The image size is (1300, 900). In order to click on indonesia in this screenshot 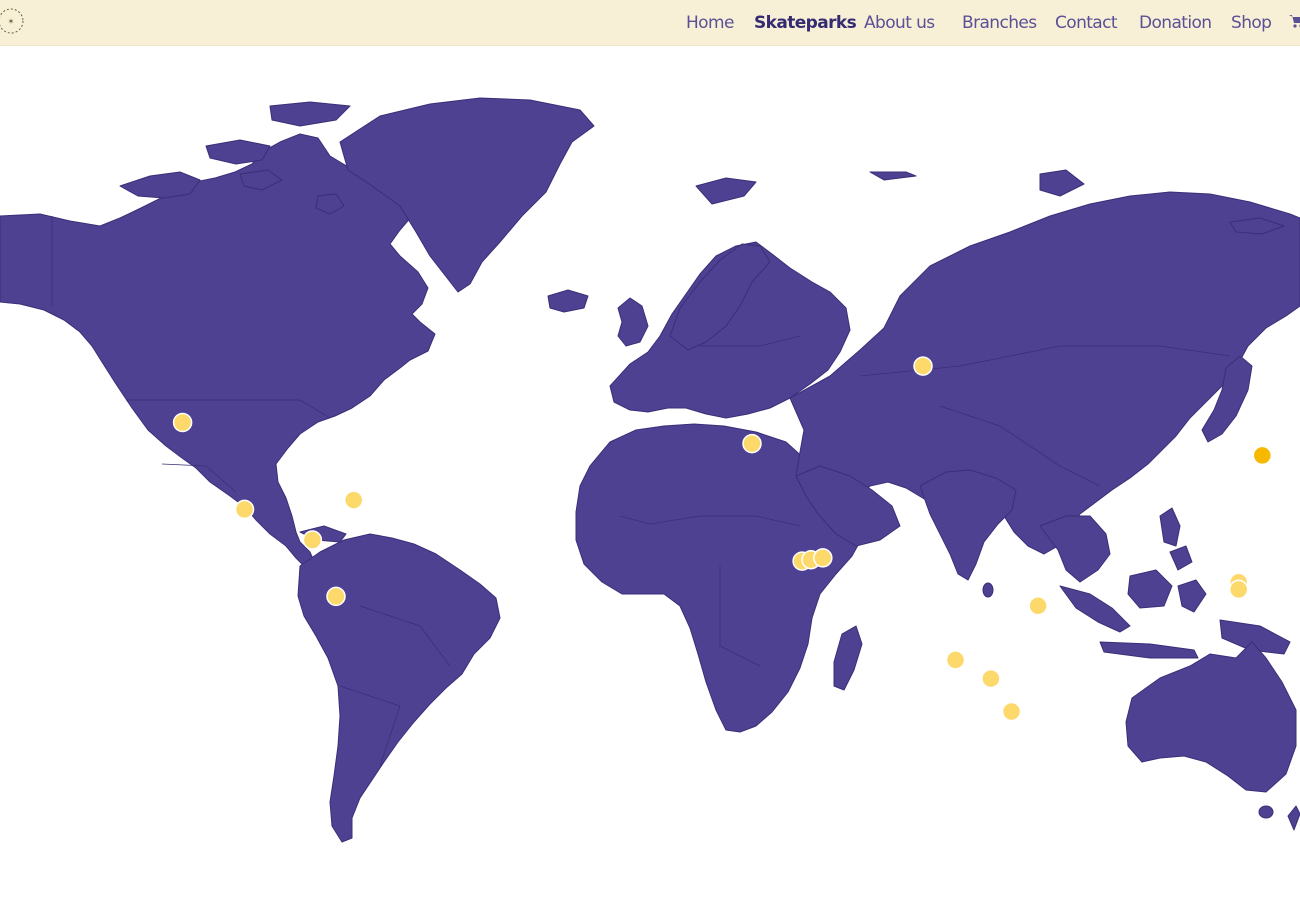, I will do `click(1175, 614)`.